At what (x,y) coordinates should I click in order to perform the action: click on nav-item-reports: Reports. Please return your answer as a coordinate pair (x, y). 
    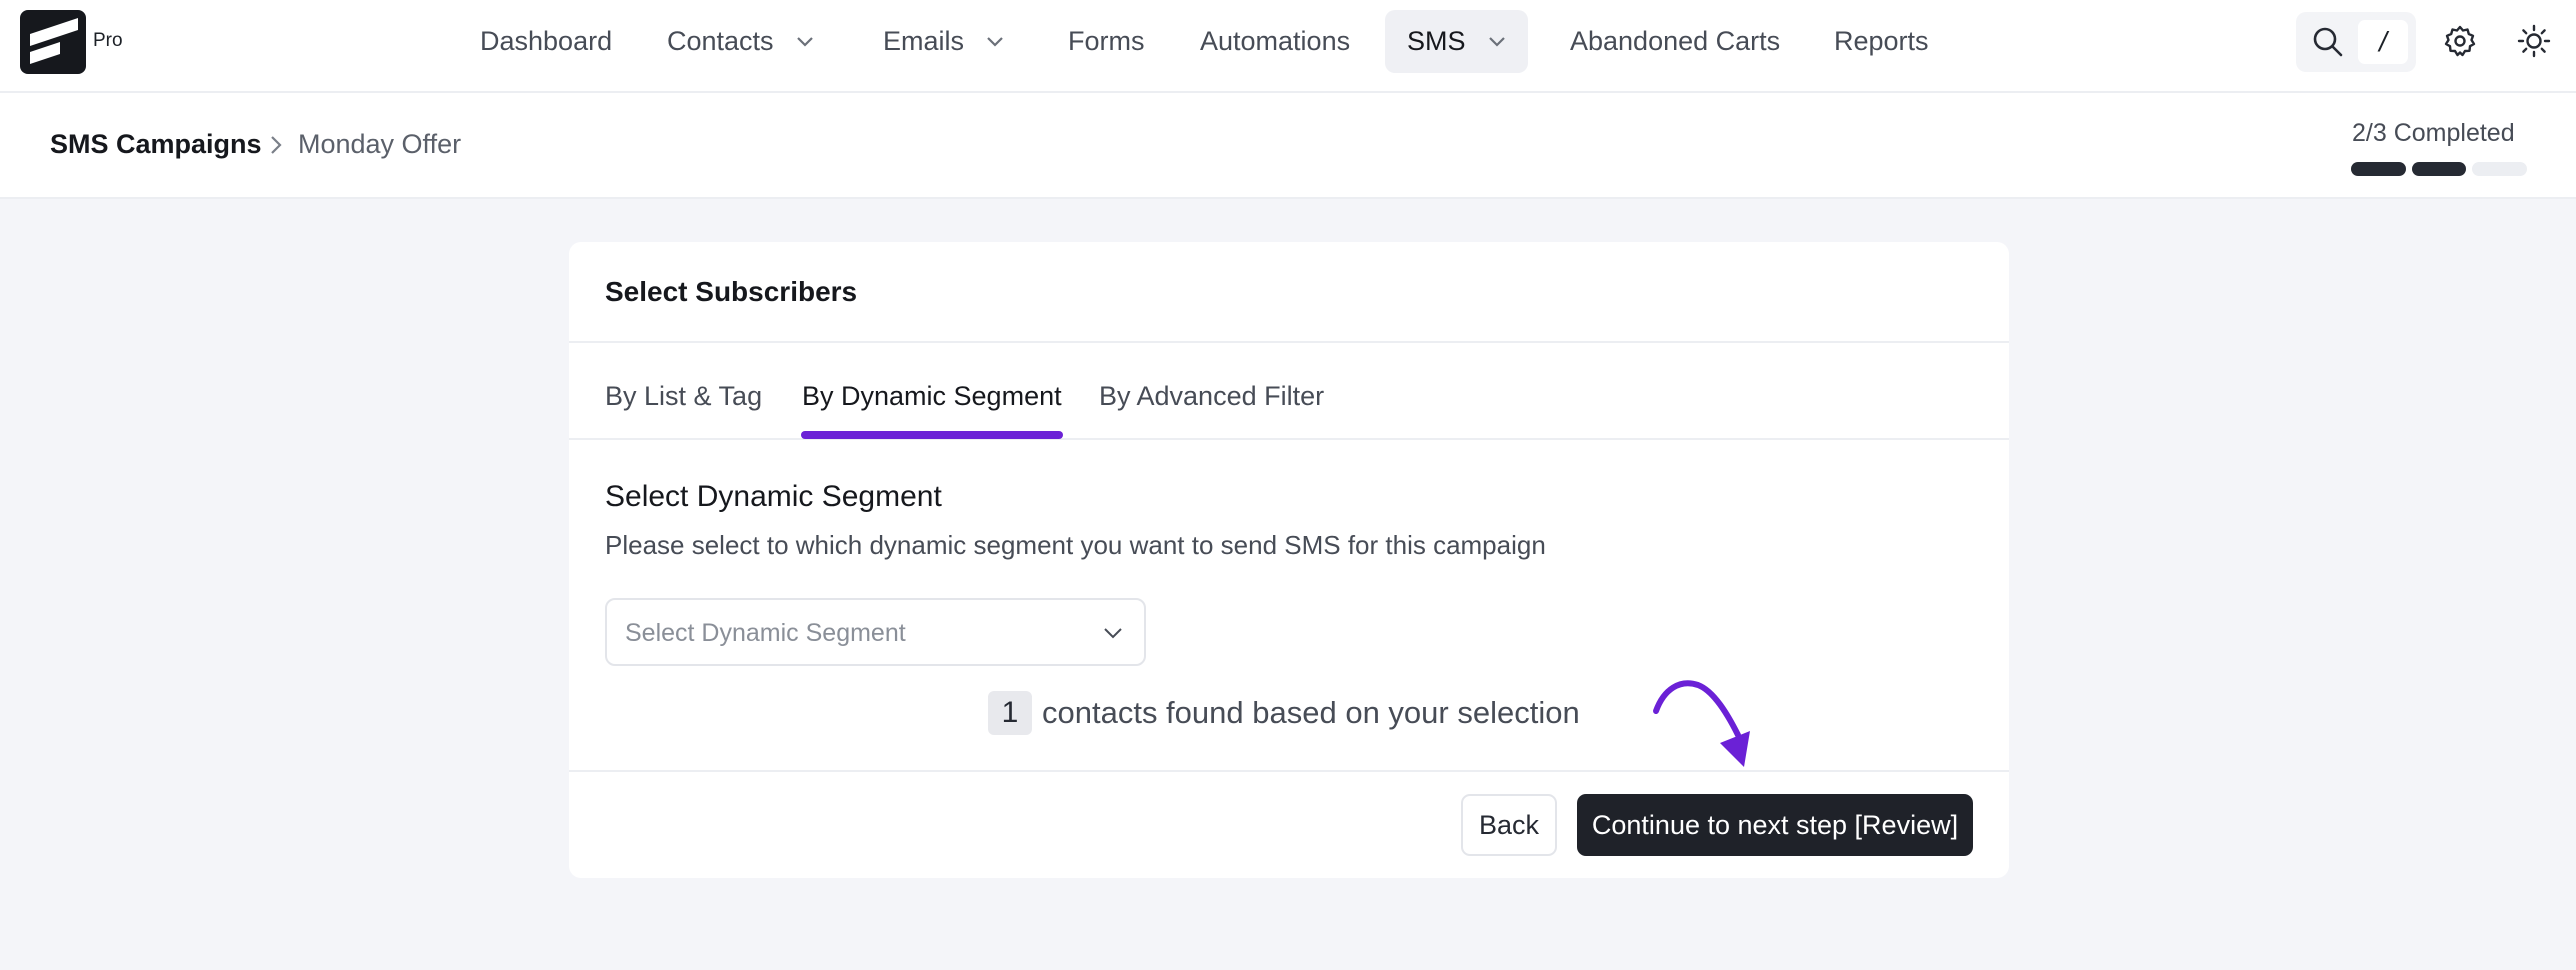
    Looking at the image, I should click on (1881, 41).